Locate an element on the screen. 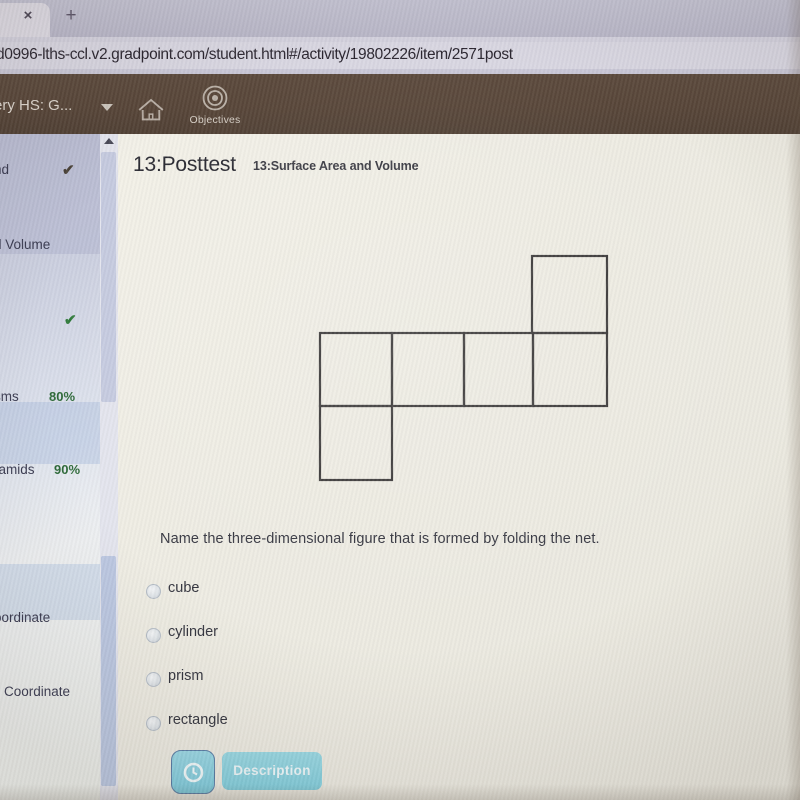 The width and height of the screenshot is (800, 800). clock-button is located at coordinates (193, 772).